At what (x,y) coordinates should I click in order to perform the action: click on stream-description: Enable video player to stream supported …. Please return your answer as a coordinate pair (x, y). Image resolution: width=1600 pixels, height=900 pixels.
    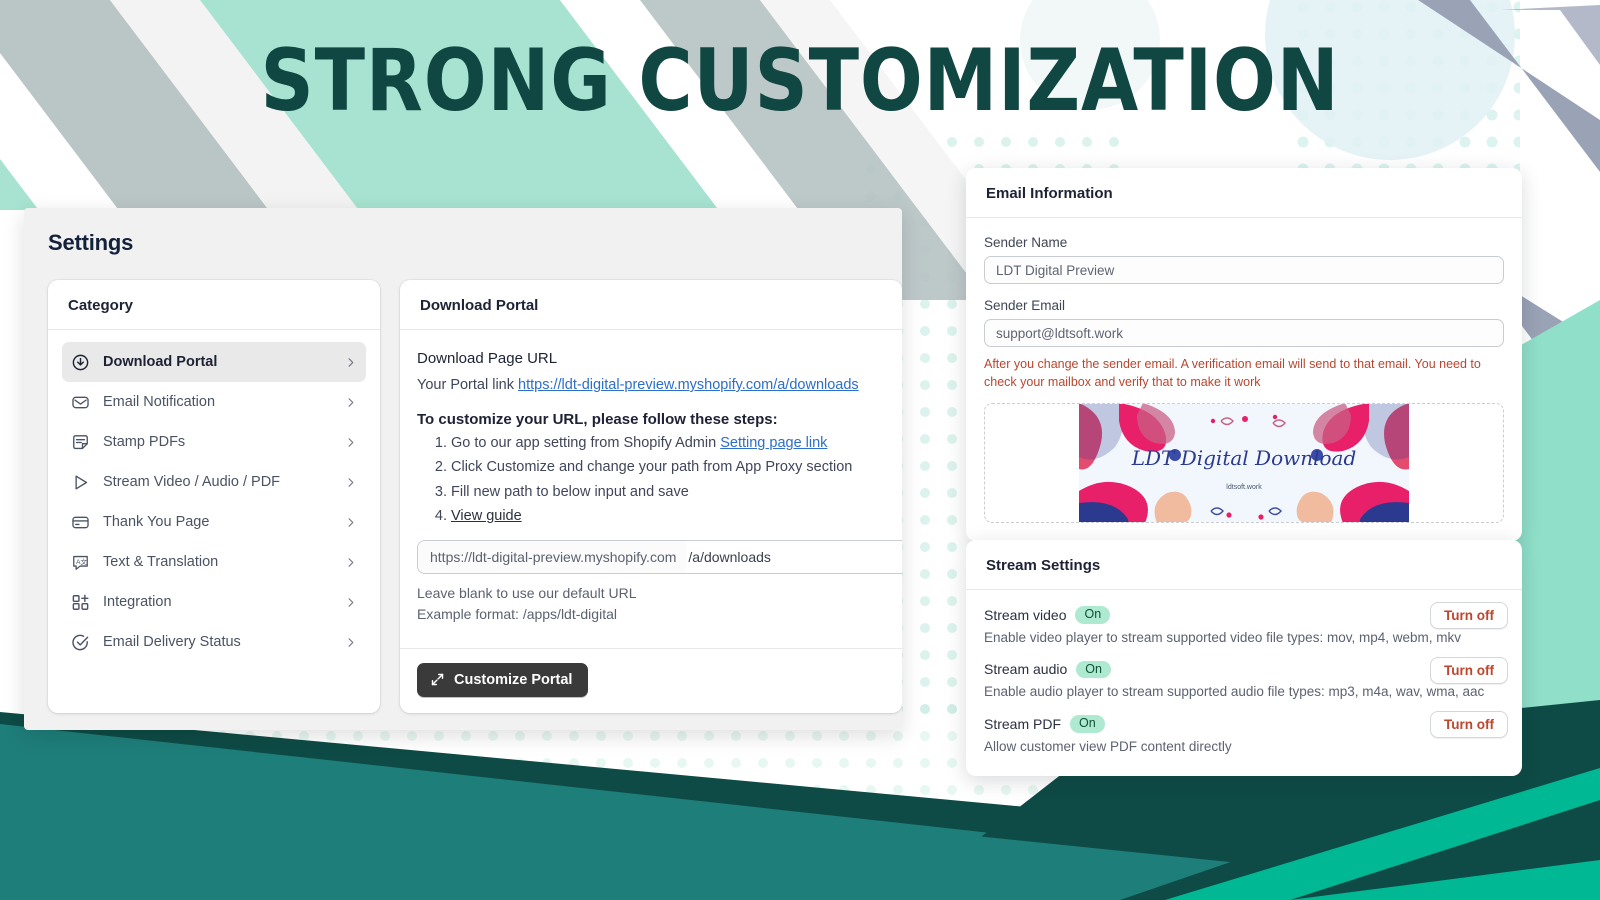
    Looking at the image, I should click on (1222, 637).